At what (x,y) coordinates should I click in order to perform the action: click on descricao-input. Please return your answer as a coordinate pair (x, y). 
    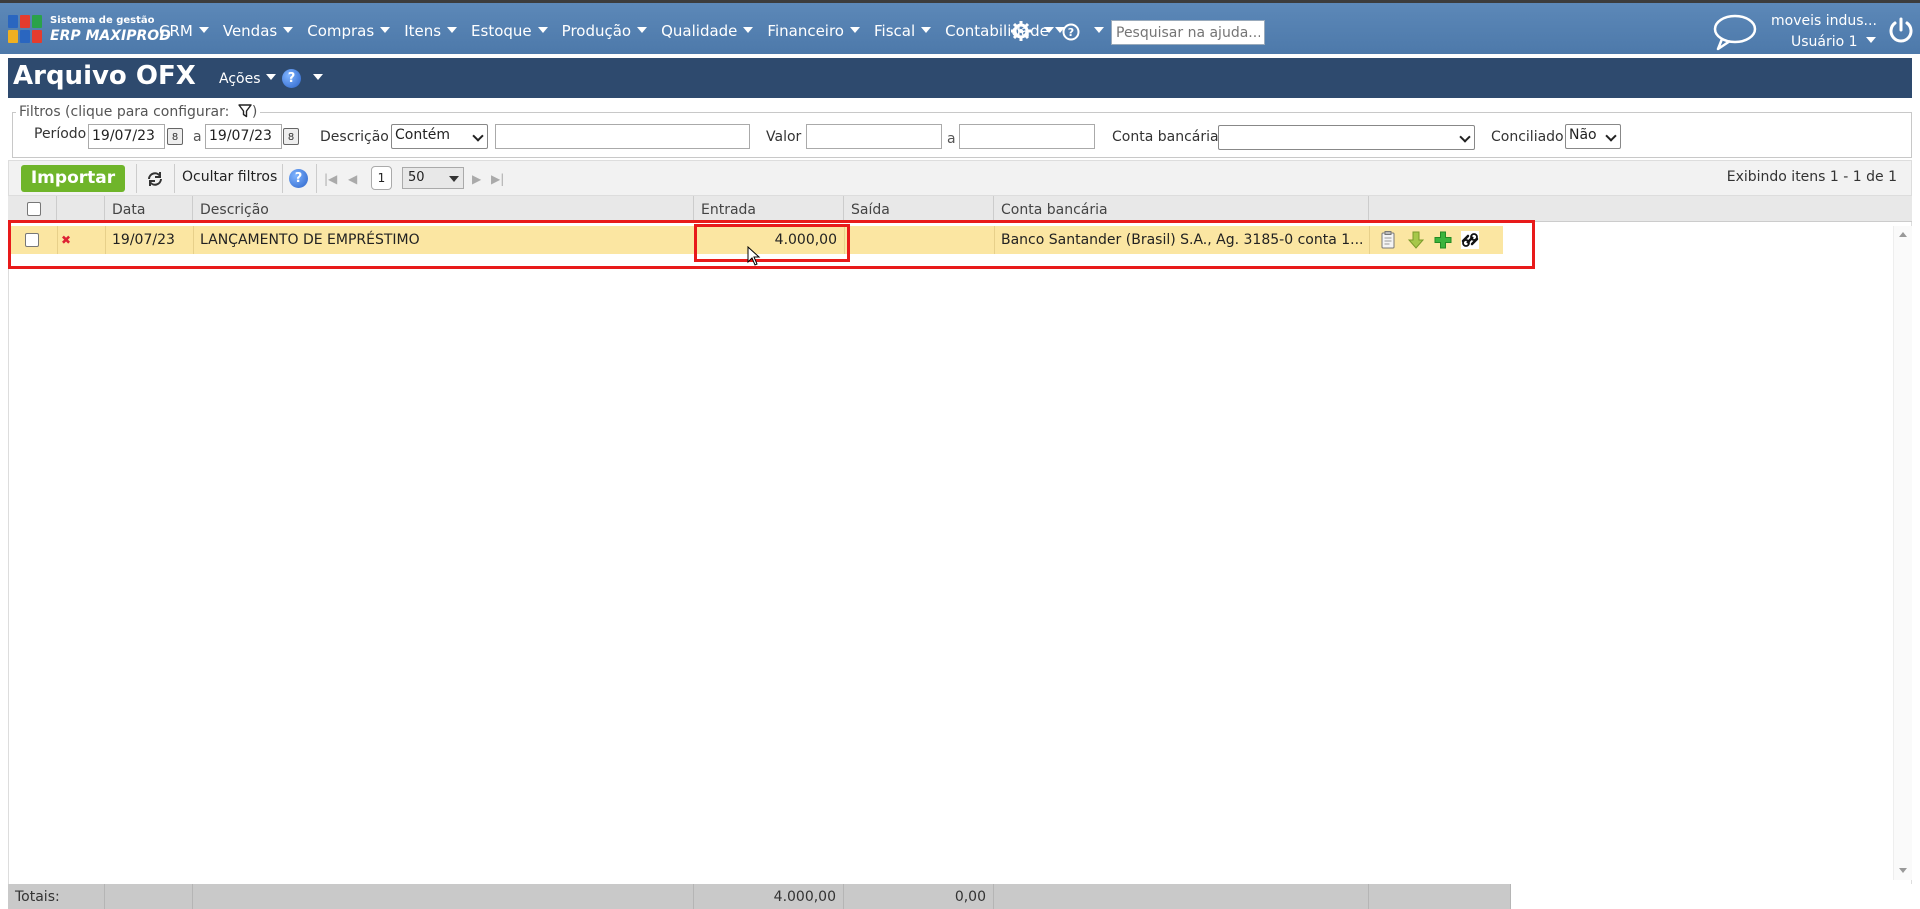
    Looking at the image, I should click on (622, 136).